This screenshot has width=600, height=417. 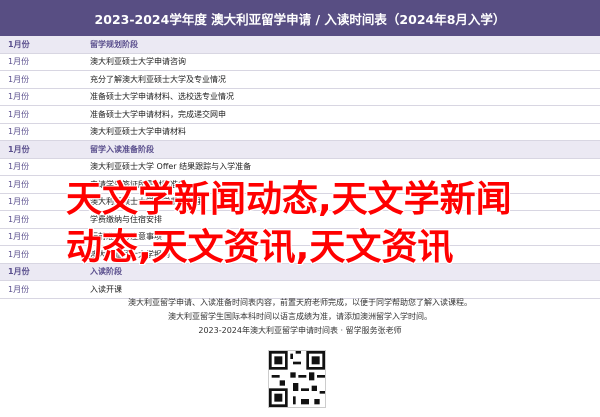 I want to click on table-row: 1月份 申请学生签证所需材料准备, so click(x=300, y=185).